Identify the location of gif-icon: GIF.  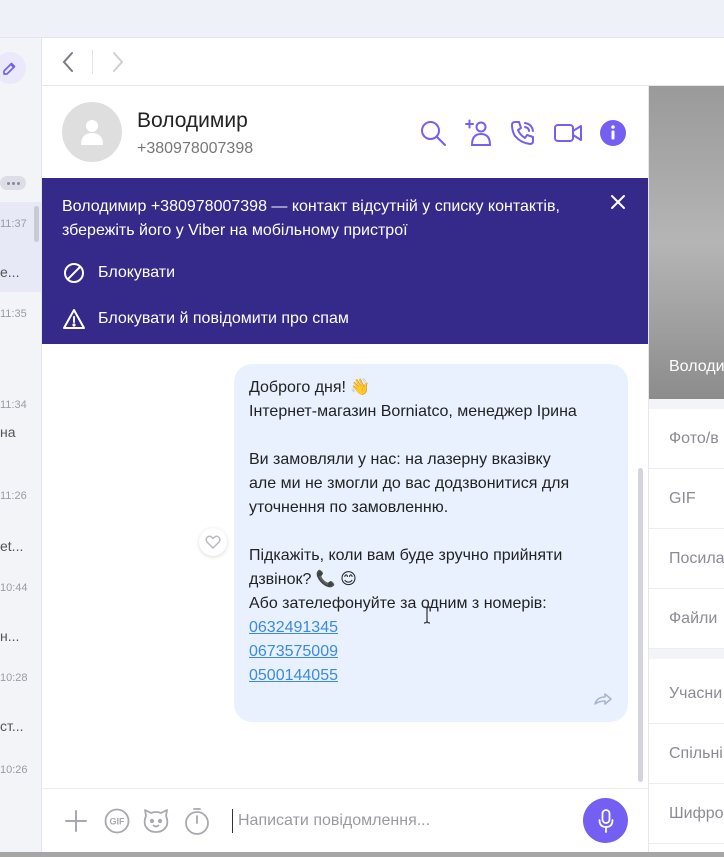
(117, 821).